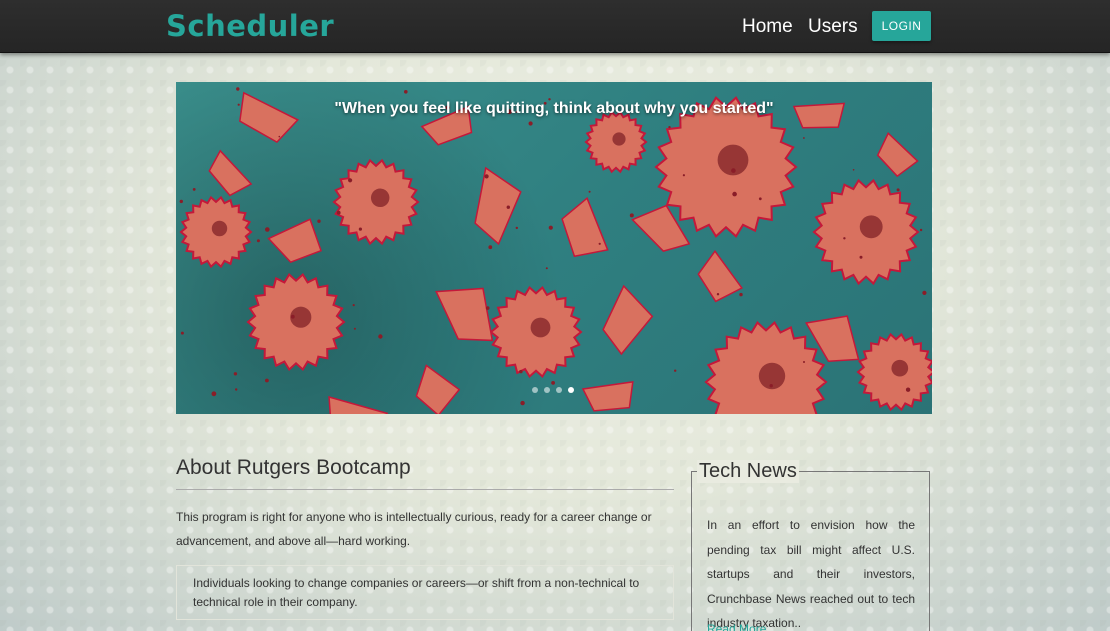  What do you see at coordinates (736, 626) in the screenshot?
I see `read-more-link: Read More` at bounding box center [736, 626].